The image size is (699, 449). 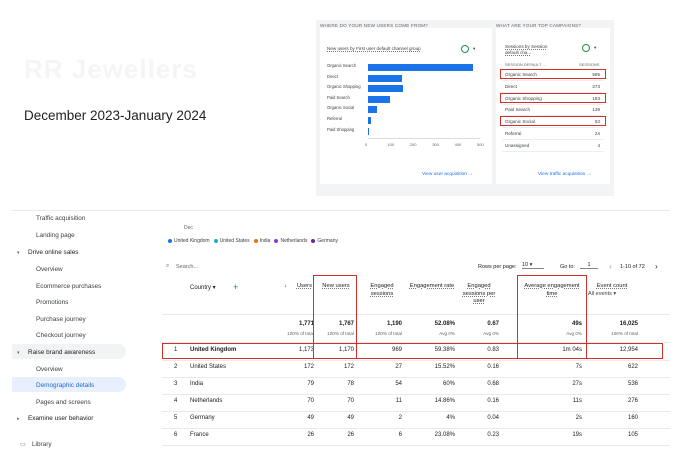 I want to click on table-row: 5 Germany 49 49 2 4% 0.04 2s 160, so click(x=416, y=422).